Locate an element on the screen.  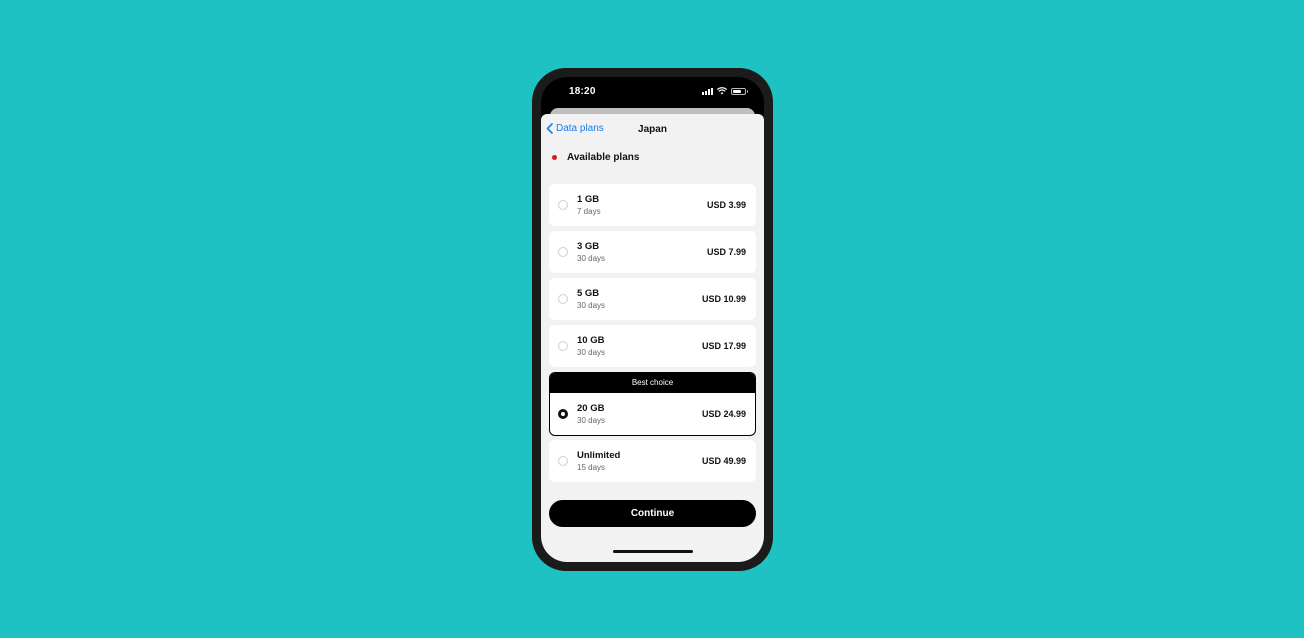
section-title: Available plans is located at coordinates (603, 157).